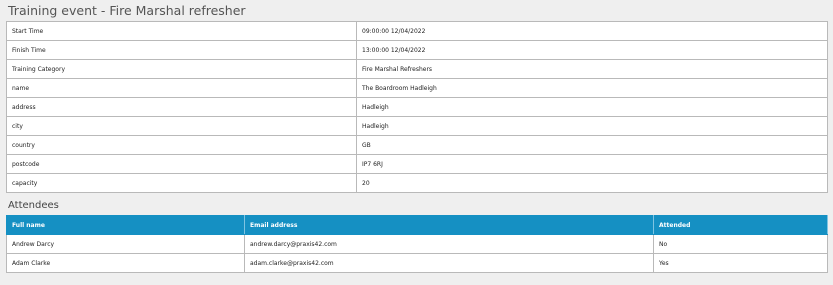  Describe the element at coordinates (592, 50) in the screenshot. I see `detail-value: 13:00:00 12/04/2022` at that location.